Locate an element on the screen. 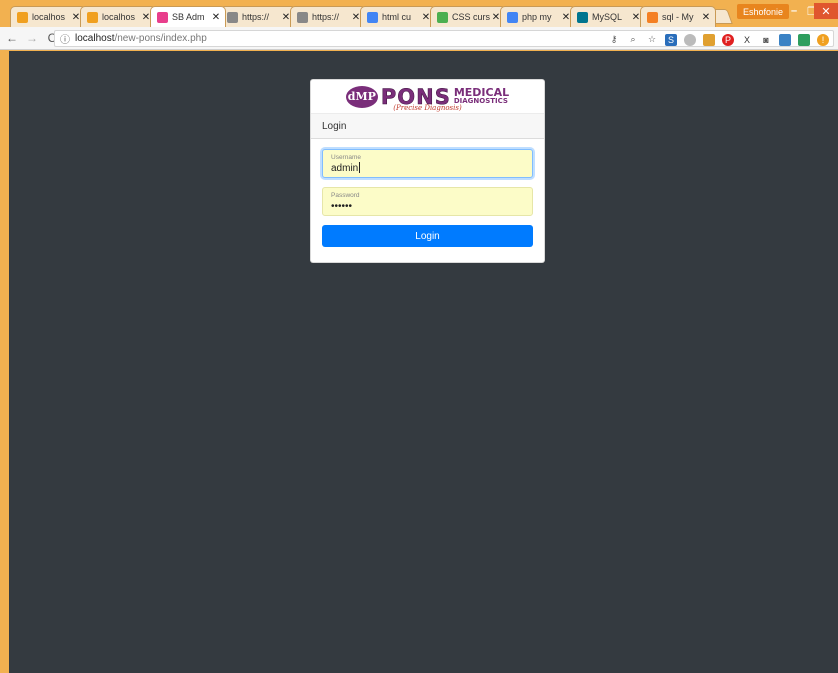 The image size is (838, 673). extension-x-icon: X is located at coordinates (747, 40).